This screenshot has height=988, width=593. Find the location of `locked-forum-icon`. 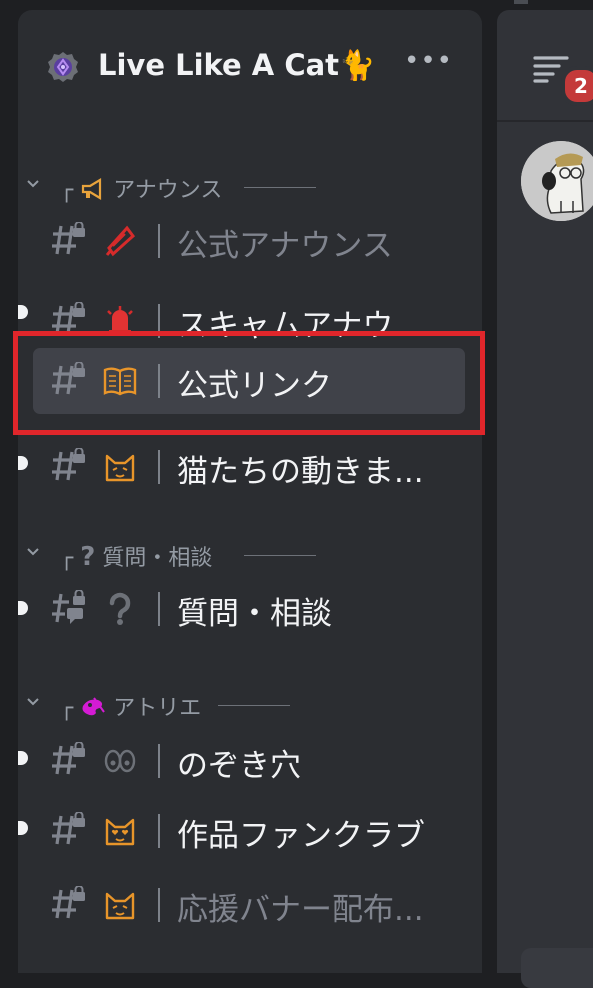

locked-forum-icon is located at coordinates (68, 607).